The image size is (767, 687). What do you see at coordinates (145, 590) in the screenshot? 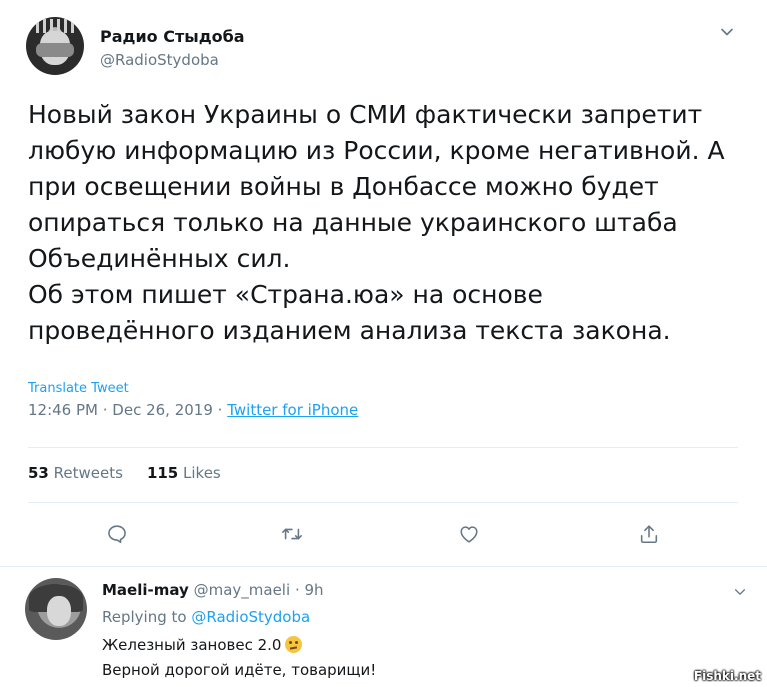
I see `reply-display-name: Maeli-may` at bounding box center [145, 590].